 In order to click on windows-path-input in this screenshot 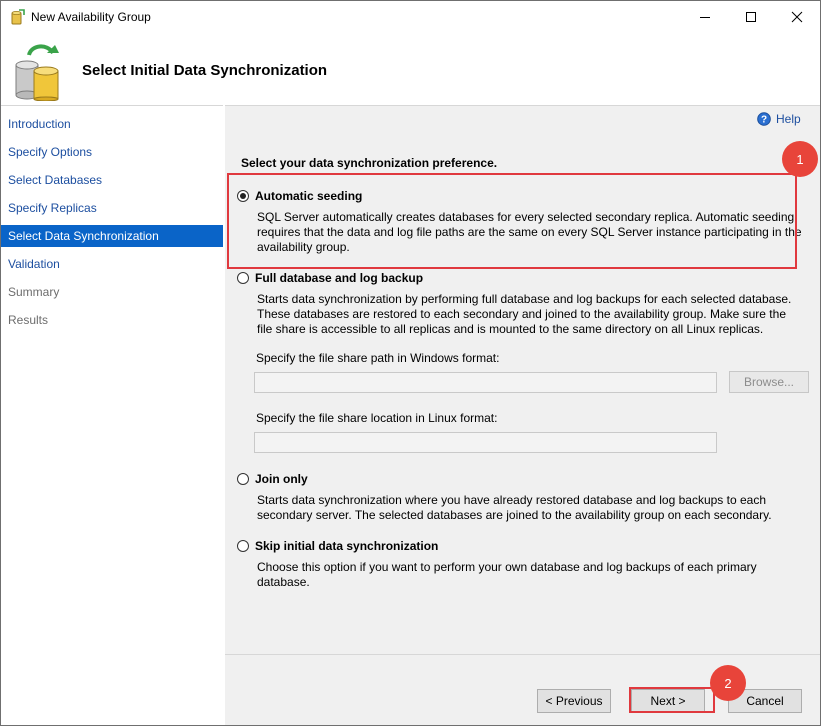, I will do `click(485, 382)`.